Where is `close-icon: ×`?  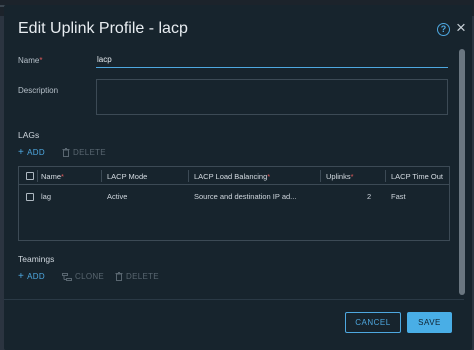 close-icon: × is located at coordinates (461, 27).